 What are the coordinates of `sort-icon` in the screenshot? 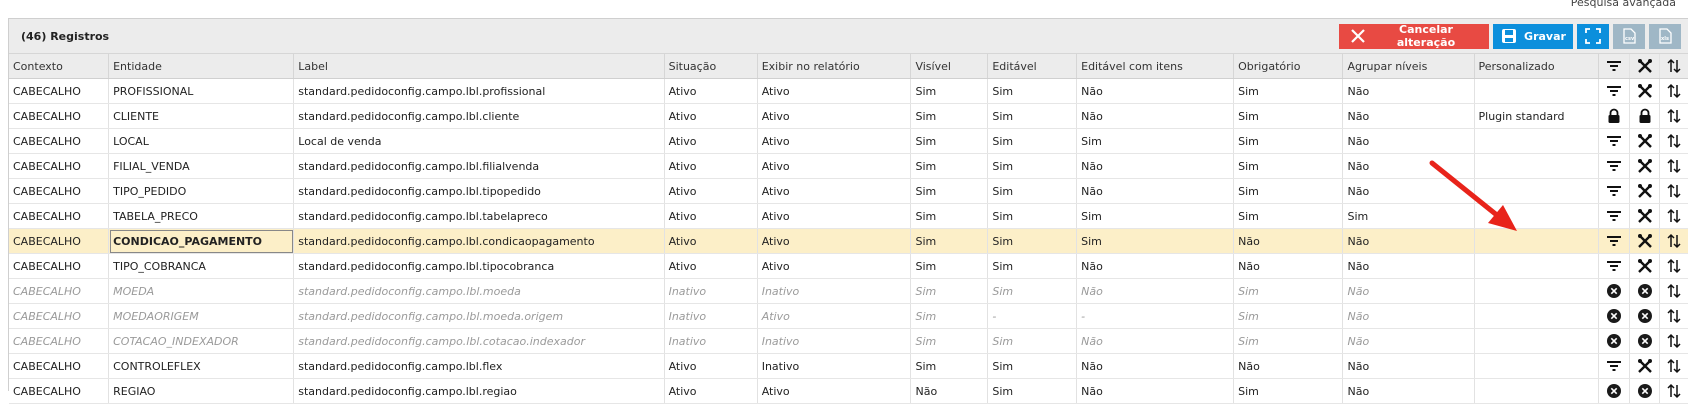 It's located at (1674, 366).